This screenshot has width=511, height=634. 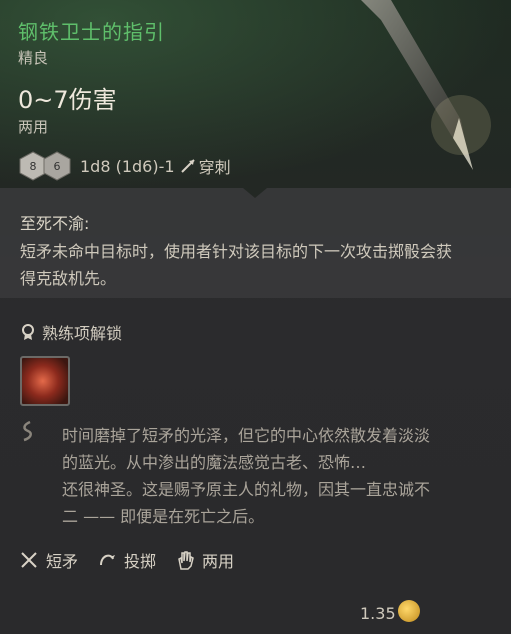 I want to click on flavor-line: 二 —— 即便是在死亡之后。, so click(x=163, y=516).